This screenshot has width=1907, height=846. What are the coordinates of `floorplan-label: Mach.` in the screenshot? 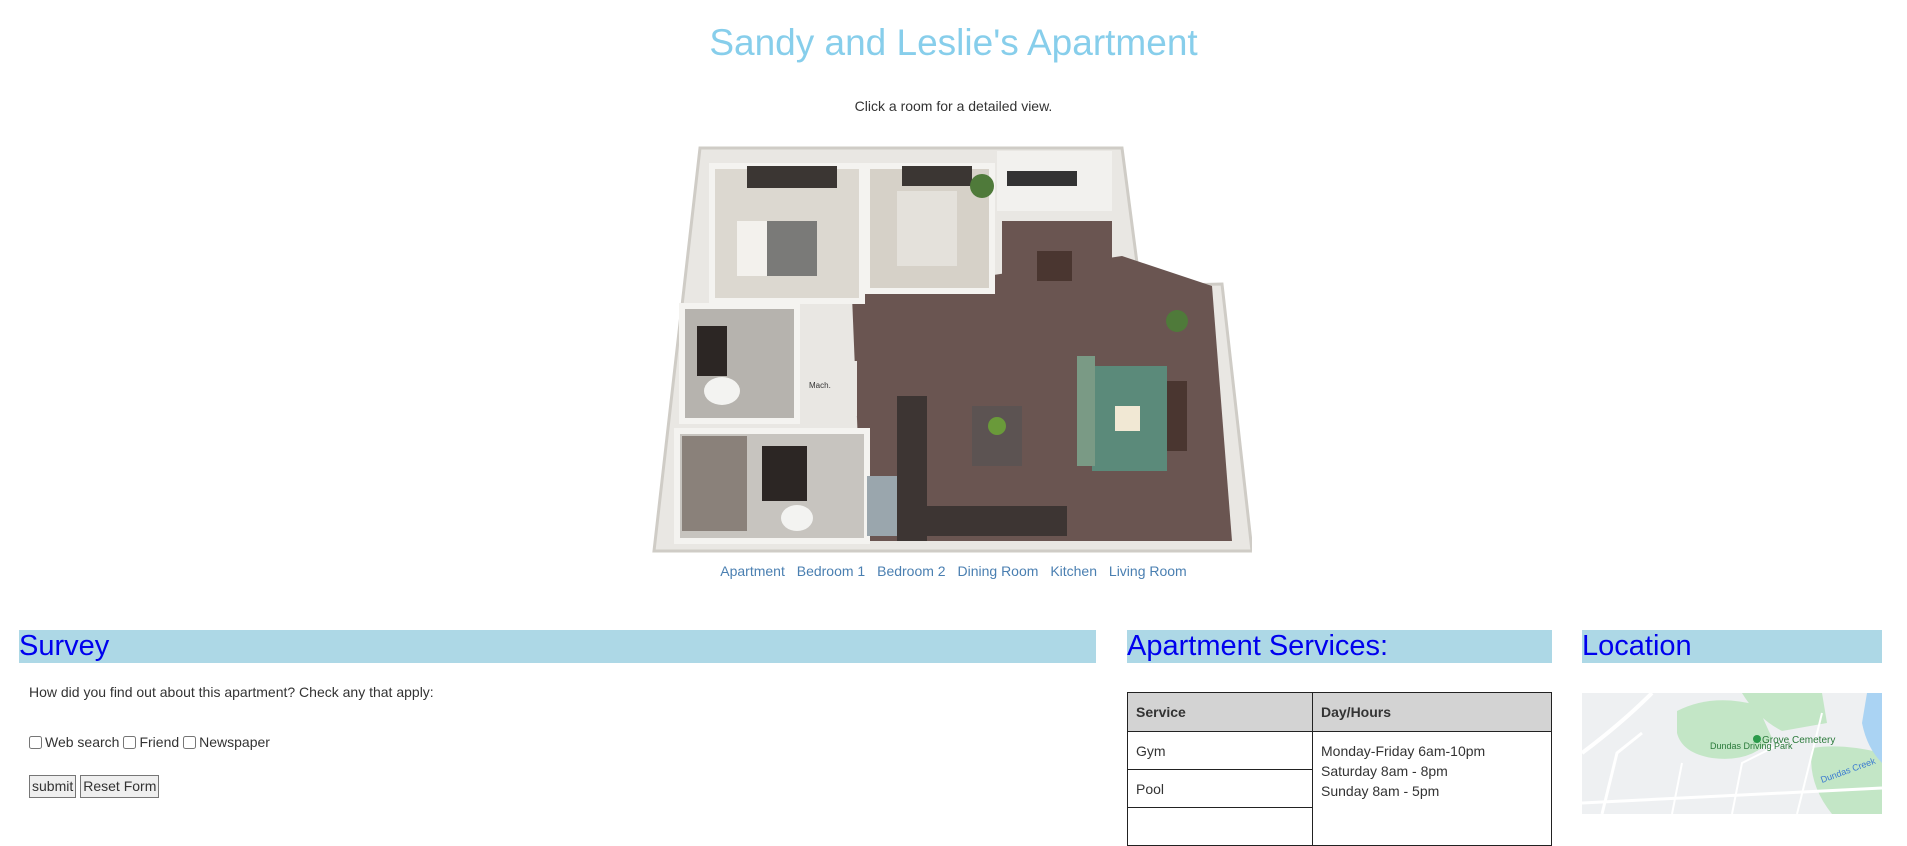 It's located at (820, 385).